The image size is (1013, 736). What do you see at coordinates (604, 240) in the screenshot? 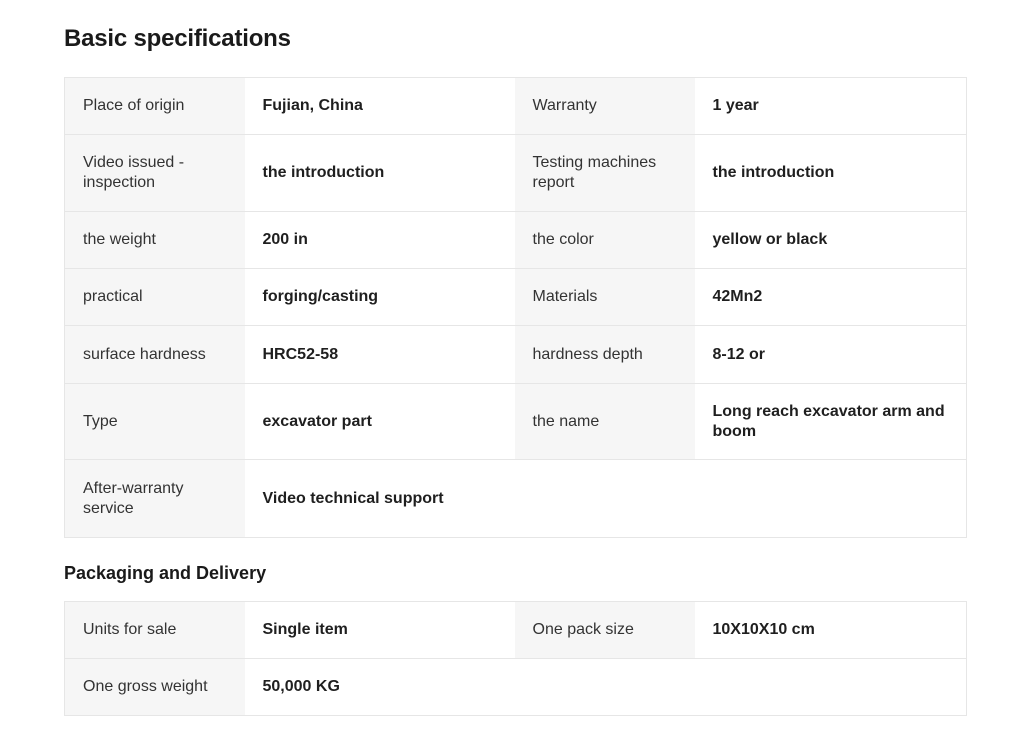
I see `spec-label: the color` at bounding box center [604, 240].